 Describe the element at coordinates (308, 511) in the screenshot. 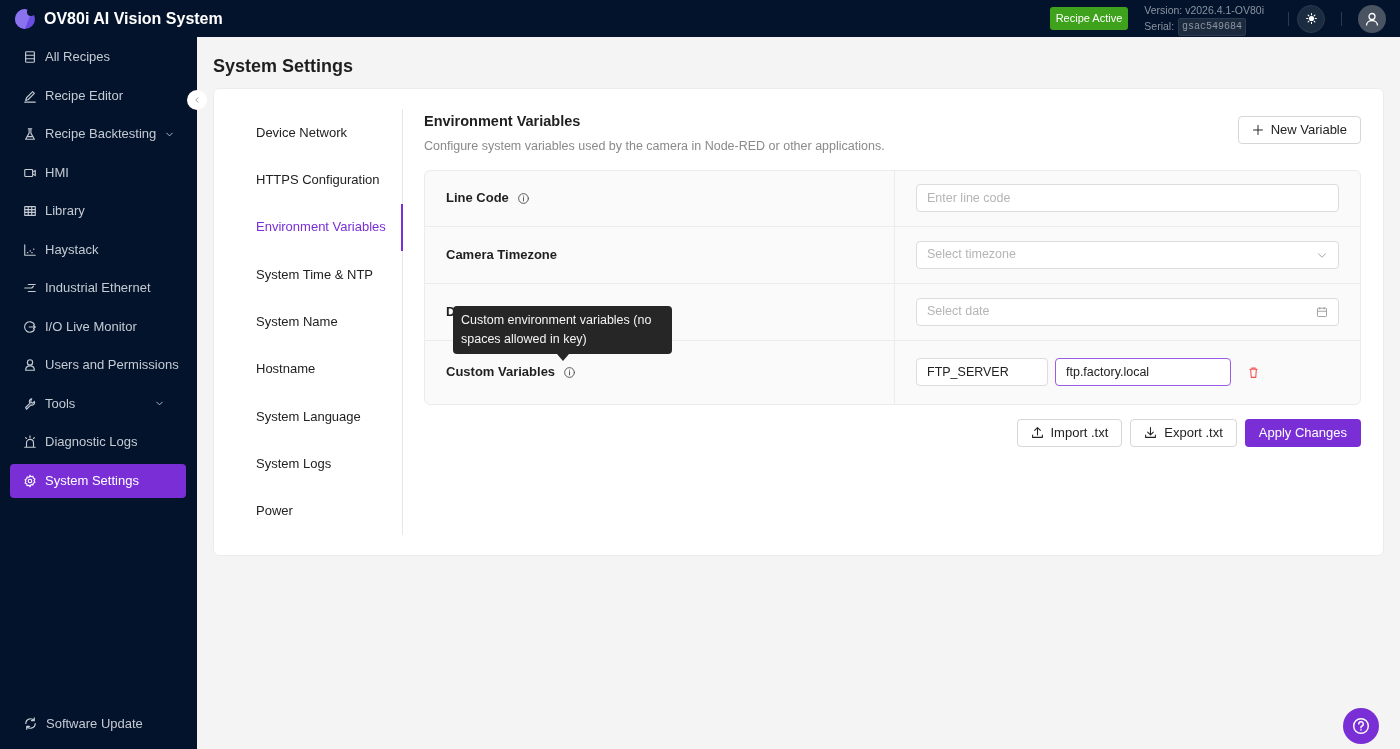

I see `settings-nav-item: Power` at that location.